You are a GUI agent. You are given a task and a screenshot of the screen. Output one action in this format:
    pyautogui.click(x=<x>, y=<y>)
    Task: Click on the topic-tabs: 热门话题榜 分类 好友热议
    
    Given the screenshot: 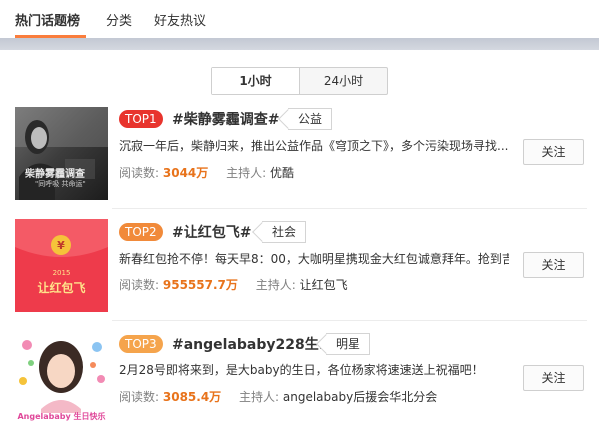 What is the action you would take?
    pyautogui.click(x=299, y=19)
    